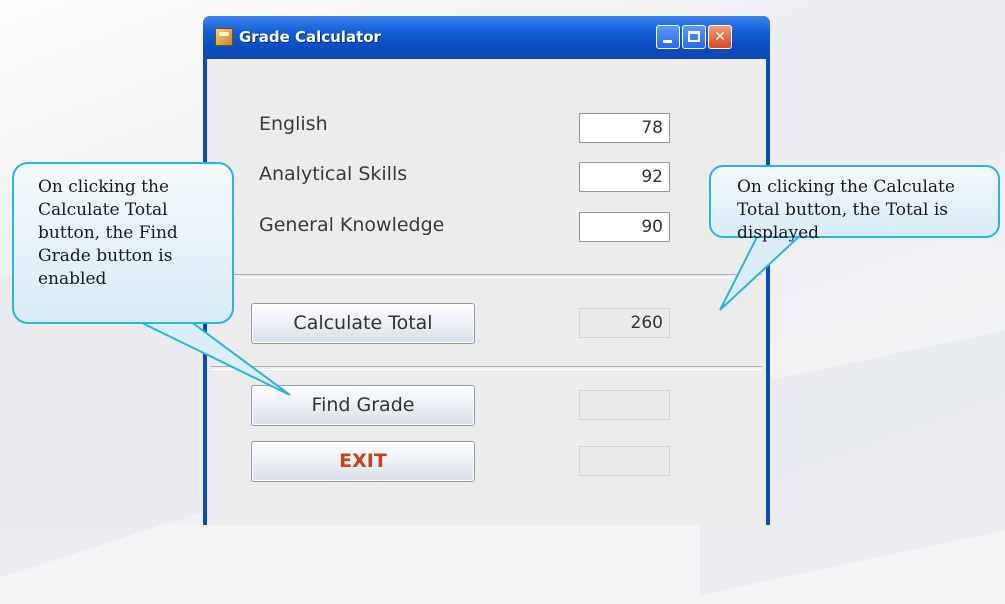 This screenshot has height=604, width=1005. Describe the element at coordinates (363, 461) in the screenshot. I see `exit-button: EXIT` at that location.